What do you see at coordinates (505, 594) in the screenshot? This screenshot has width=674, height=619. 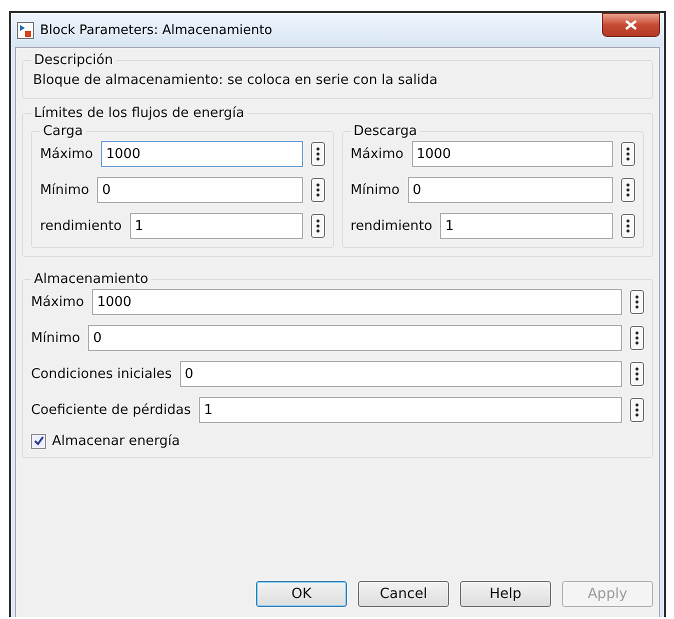 I see `dialog-button: Help` at bounding box center [505, 594].